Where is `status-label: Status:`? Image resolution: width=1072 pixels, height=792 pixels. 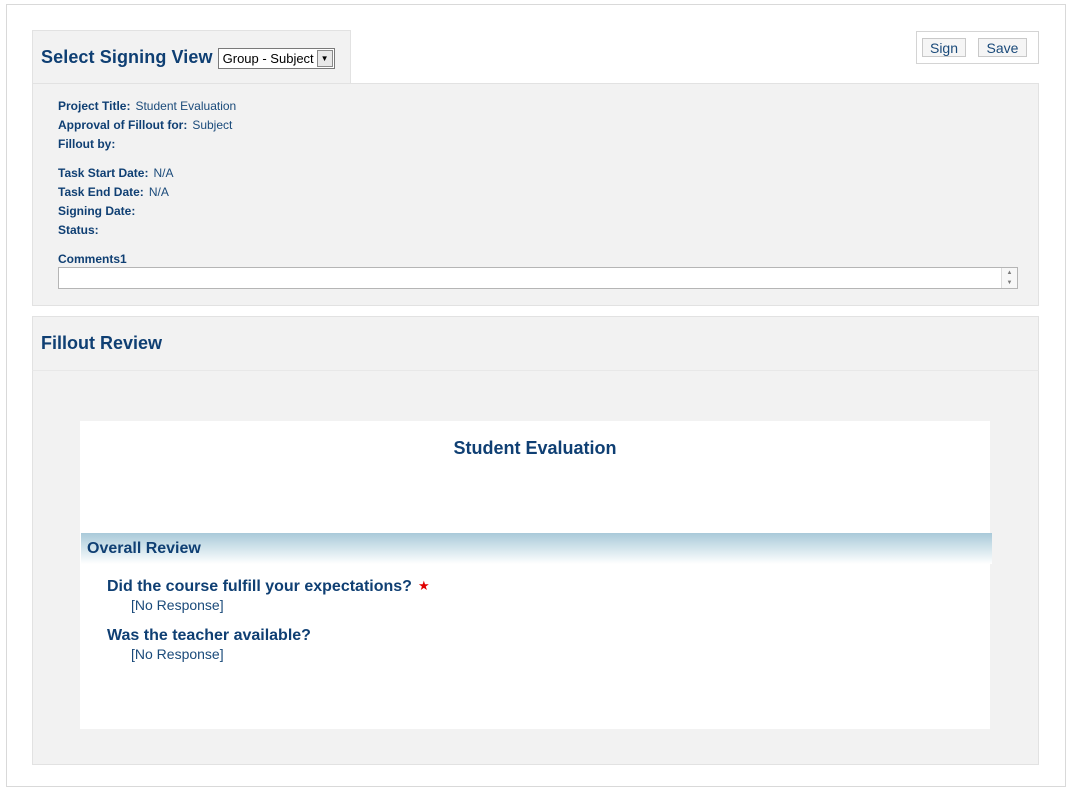
status-label: Status: is located at coordinates (78, 230).